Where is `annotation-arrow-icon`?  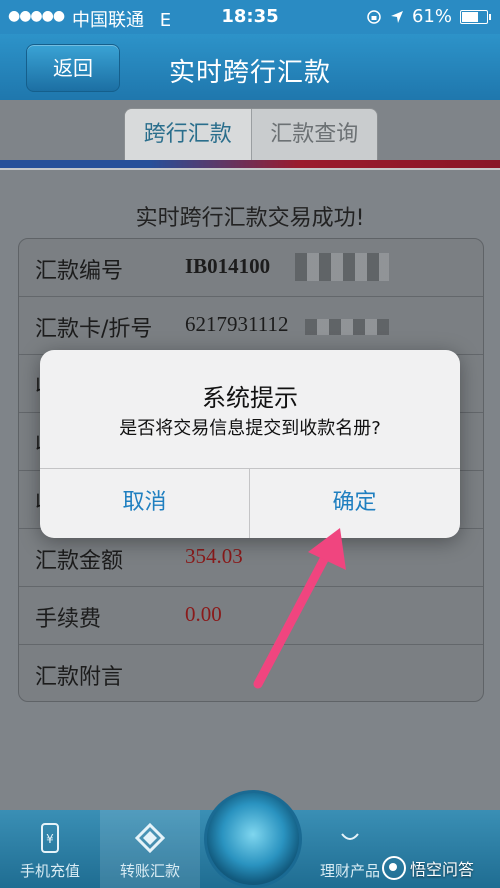
annotation-arrow-icon is located at coordinates (299, 608).